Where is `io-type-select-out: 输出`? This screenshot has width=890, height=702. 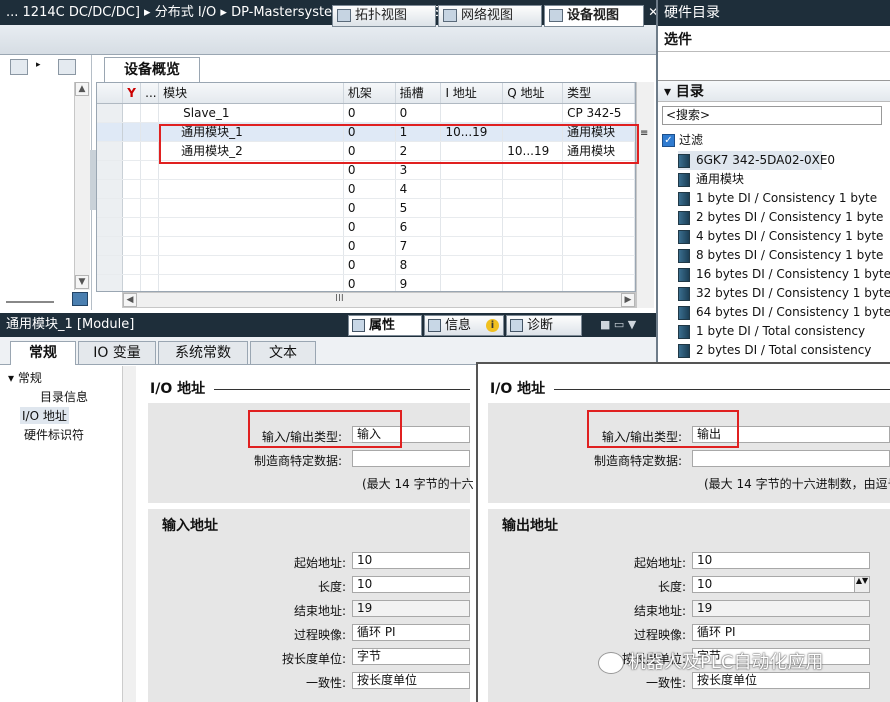
io-type-select-out: 输出 is located at coordinates (791, 434).